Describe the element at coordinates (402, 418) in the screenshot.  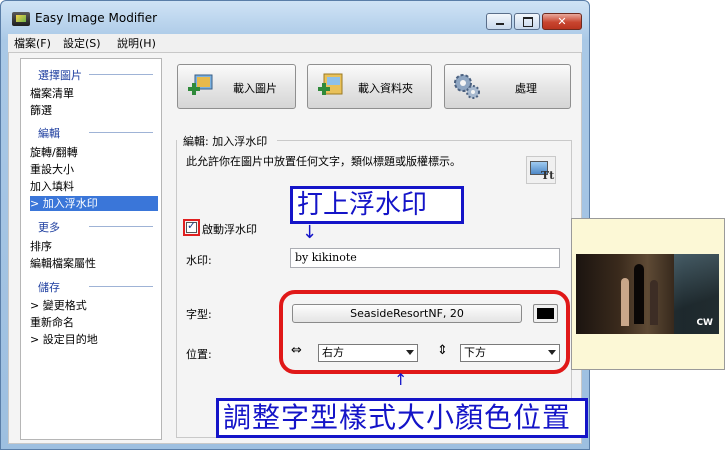
I see `annotation-font-settings: 調整字型樣式大小顏色位置` at that location.